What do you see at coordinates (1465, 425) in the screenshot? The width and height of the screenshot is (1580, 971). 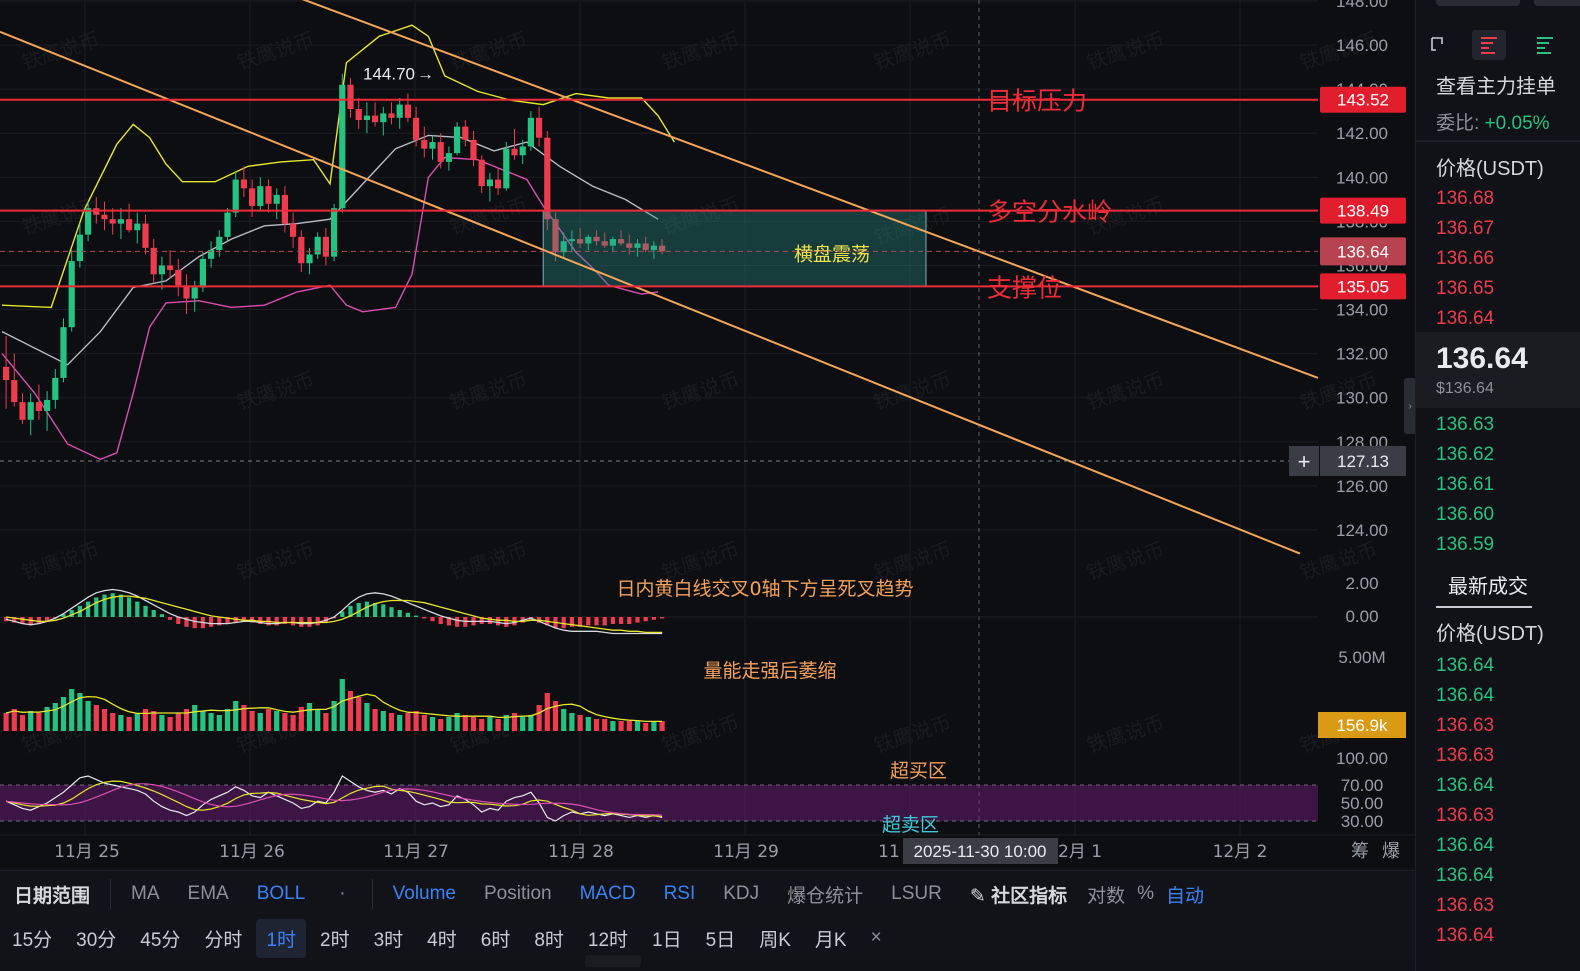 I see `bid-price: 136.63` at bounding box center [1465, 425].